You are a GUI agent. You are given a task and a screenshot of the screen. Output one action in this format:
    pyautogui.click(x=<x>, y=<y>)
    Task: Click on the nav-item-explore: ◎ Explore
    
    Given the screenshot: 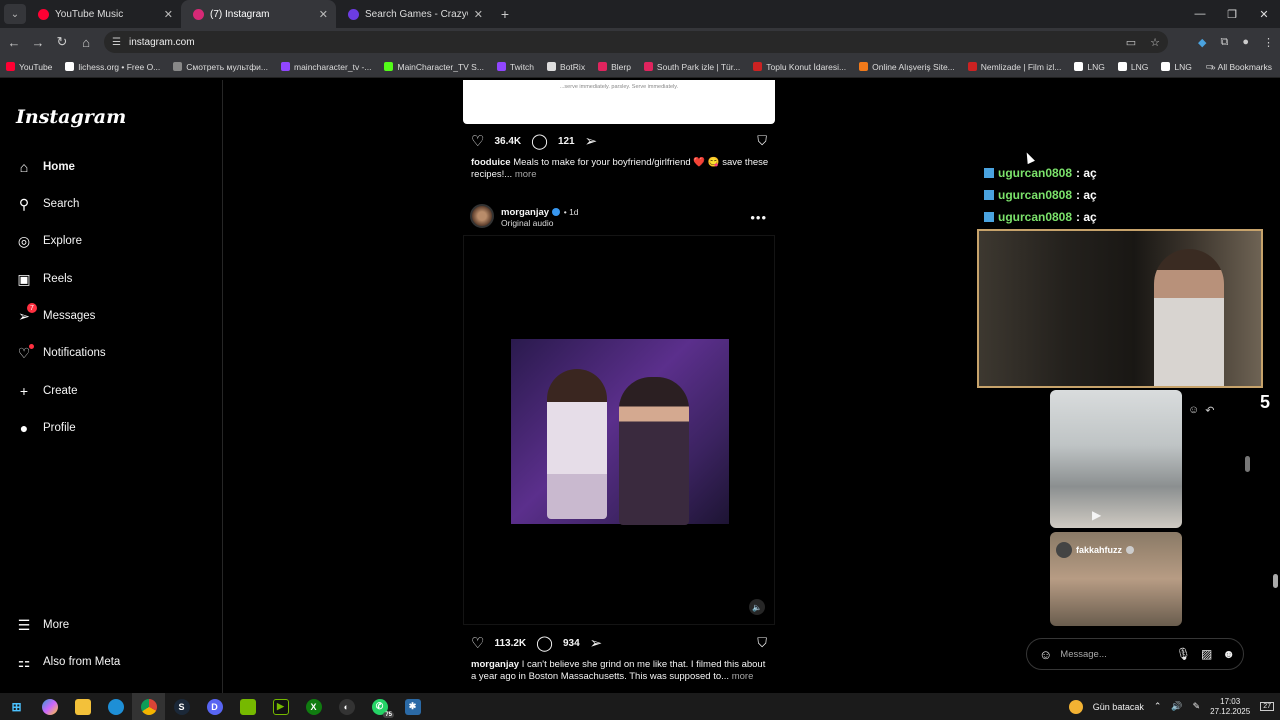 What is the action you would take?
    pyautogui.click(x=49, y=241)
    